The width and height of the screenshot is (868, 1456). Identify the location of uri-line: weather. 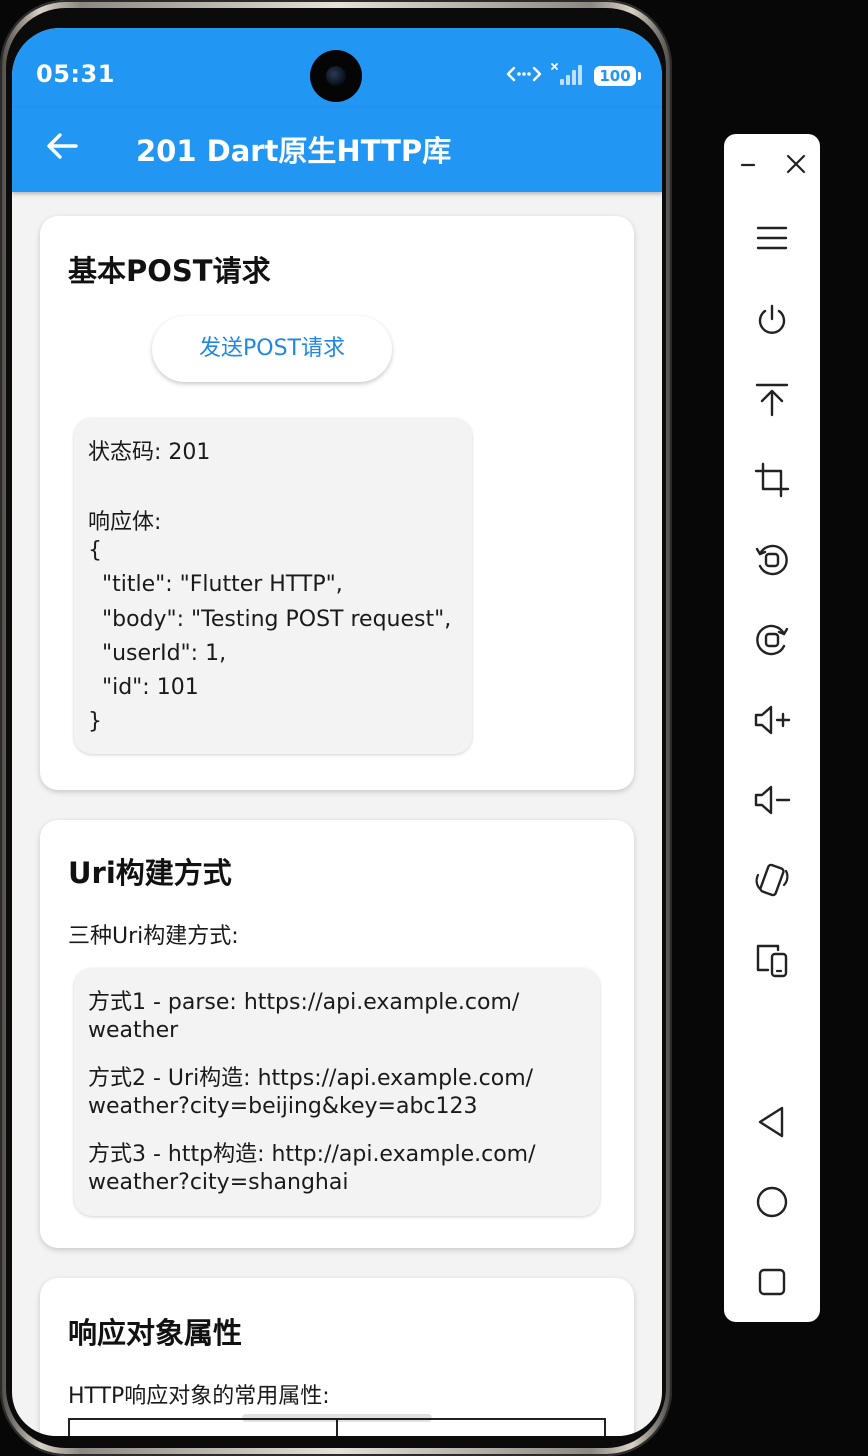
(133, 1030).